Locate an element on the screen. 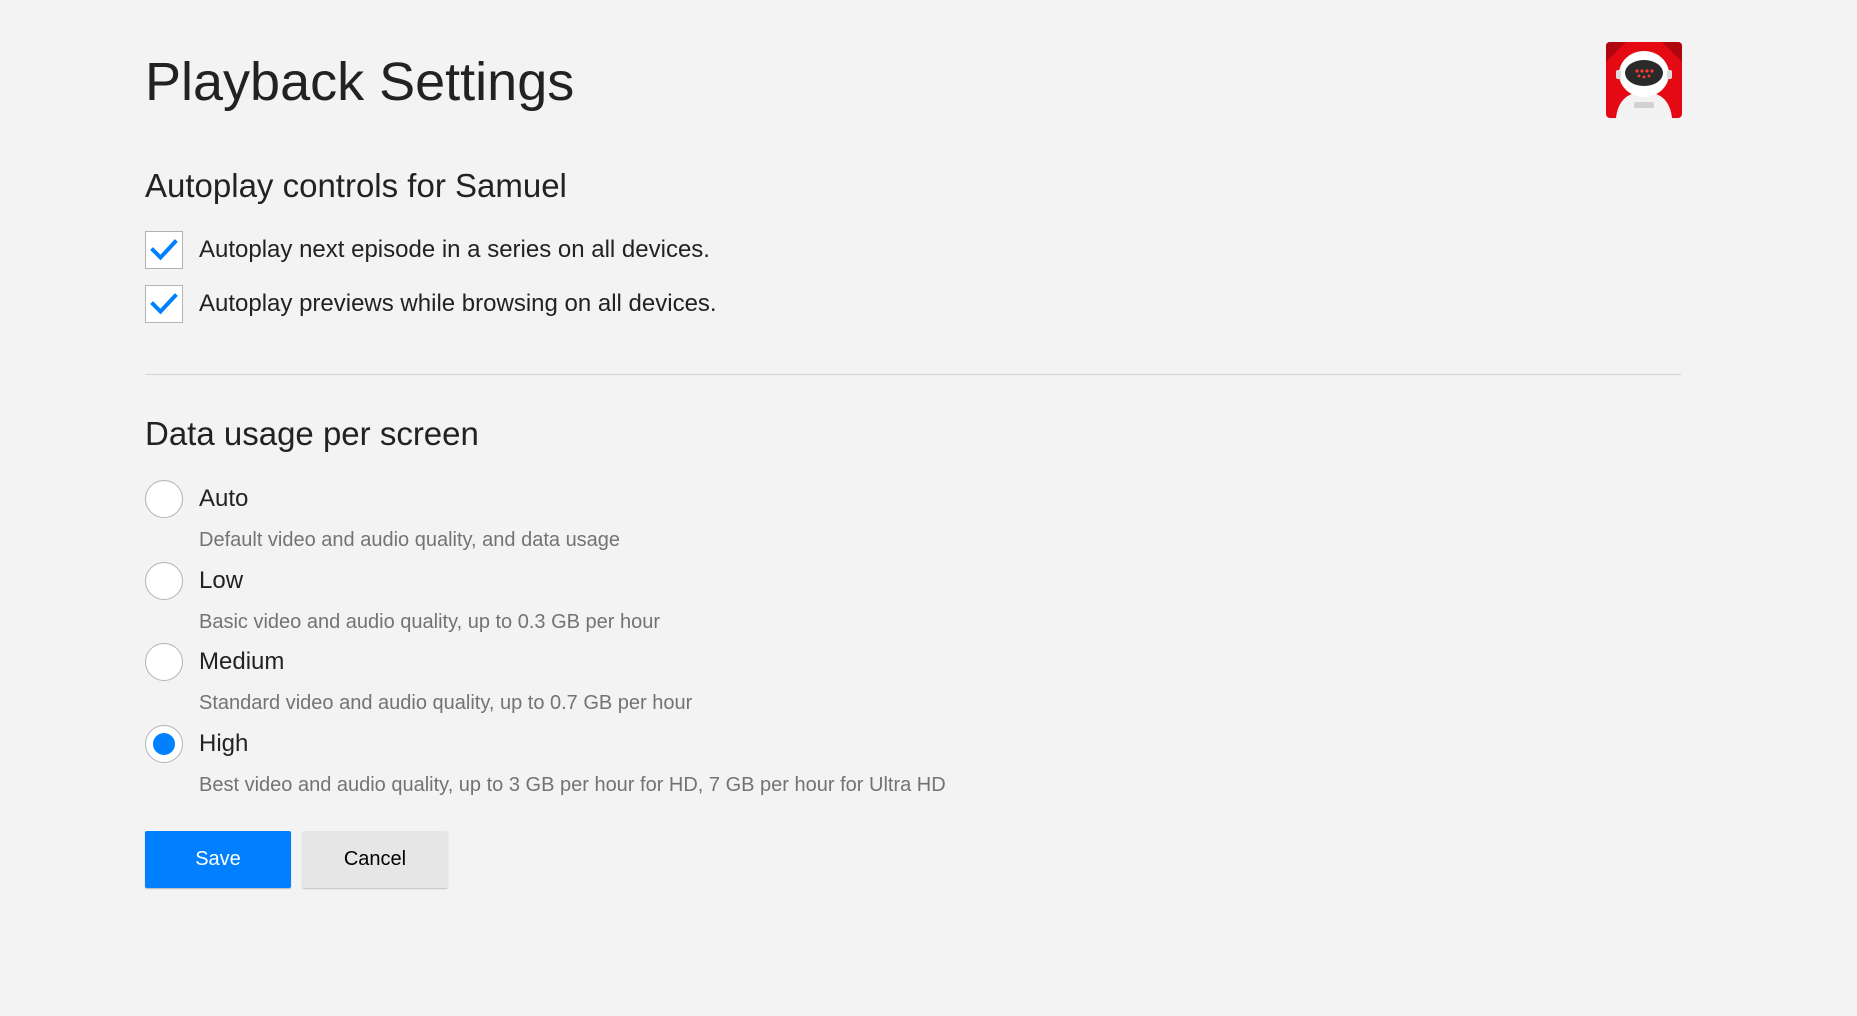  radio-label: Auto is located at coordinates (224, 498).